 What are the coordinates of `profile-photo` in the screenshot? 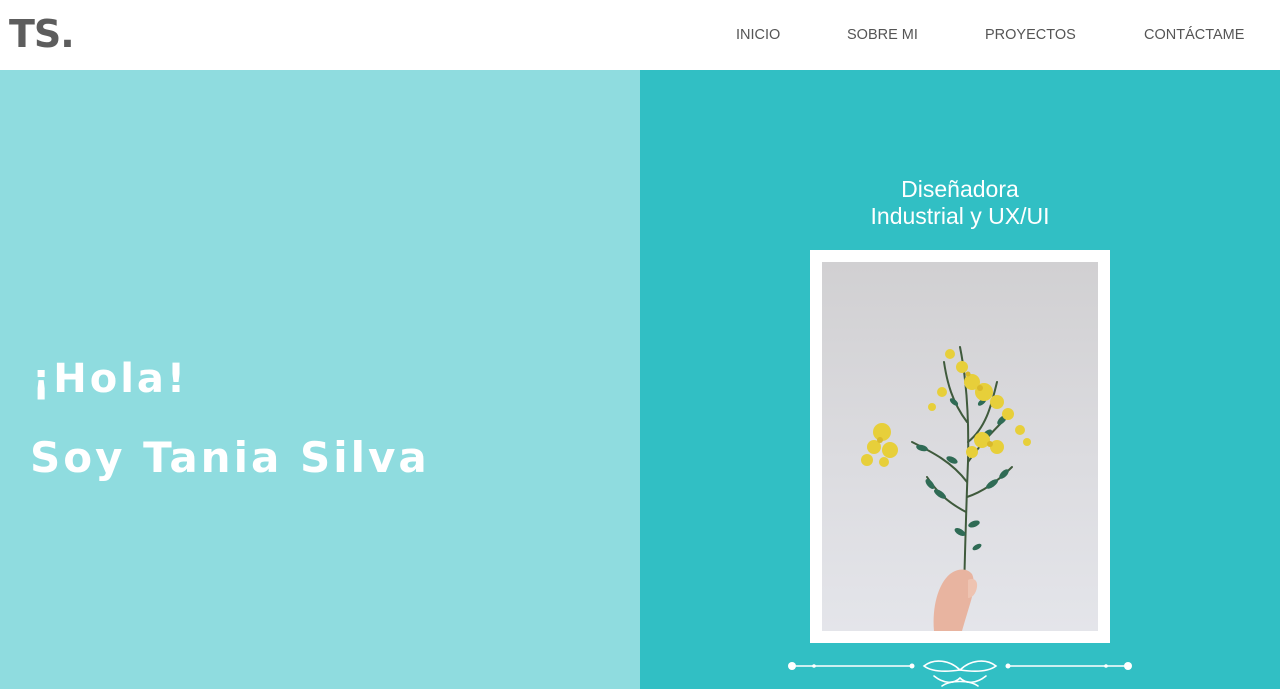 It's located at (960, 446).